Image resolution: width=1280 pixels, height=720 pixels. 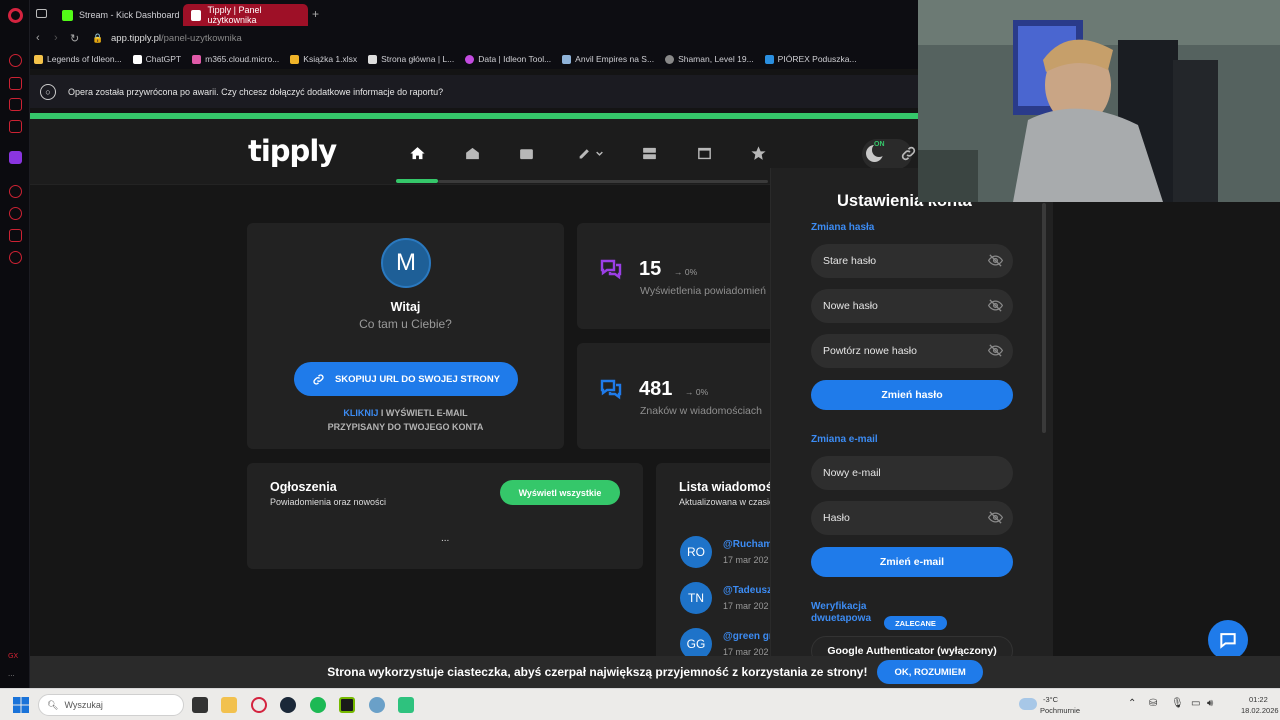 I want to click on app-icon, so click(x=377, y=705).